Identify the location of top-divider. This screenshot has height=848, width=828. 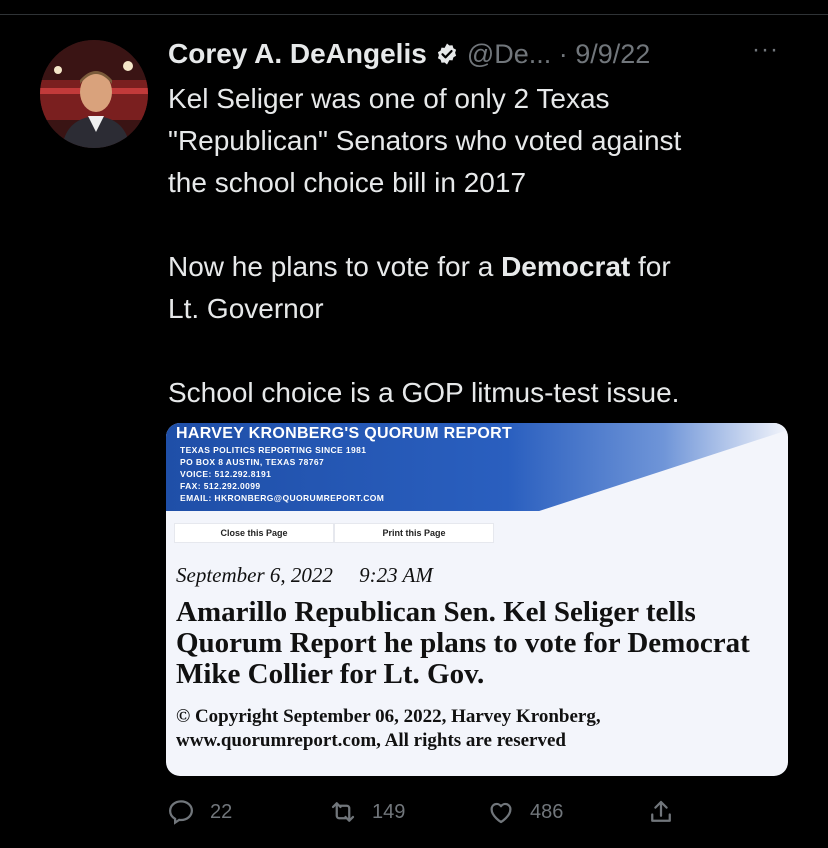
(414, 14).